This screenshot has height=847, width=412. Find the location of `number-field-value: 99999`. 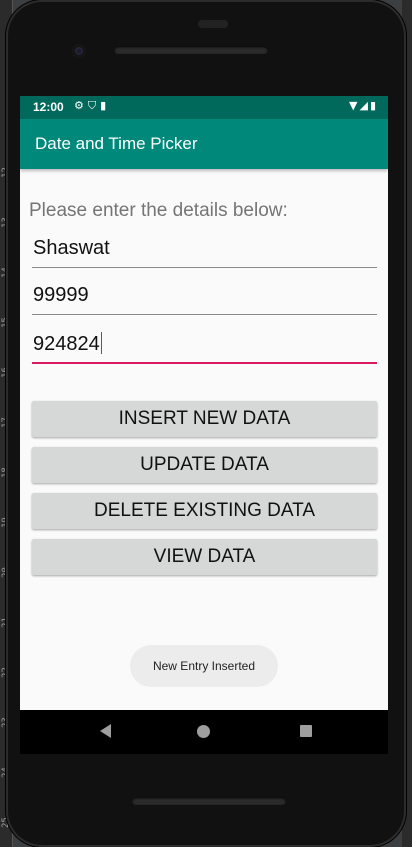

number-field-value: 99999 is located at coordinates (61, 295).